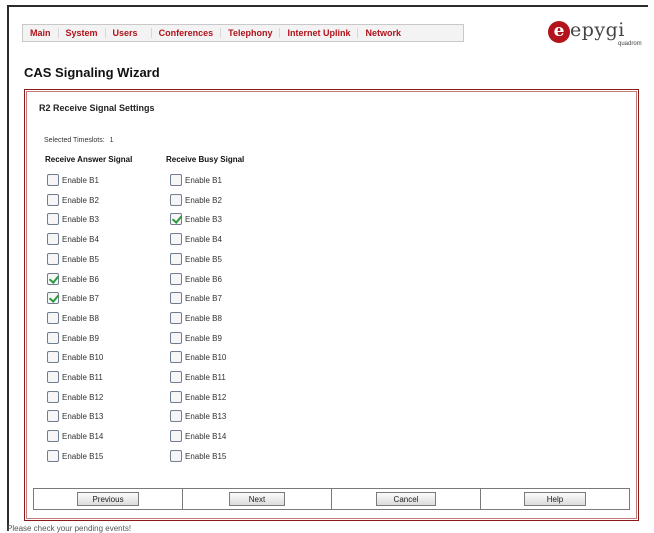 This screenshot has width=654, height=533. Describe the element at coordinates (206, 397) in the screenshot. I see `busy-signal-label: Enable B12` at that location.